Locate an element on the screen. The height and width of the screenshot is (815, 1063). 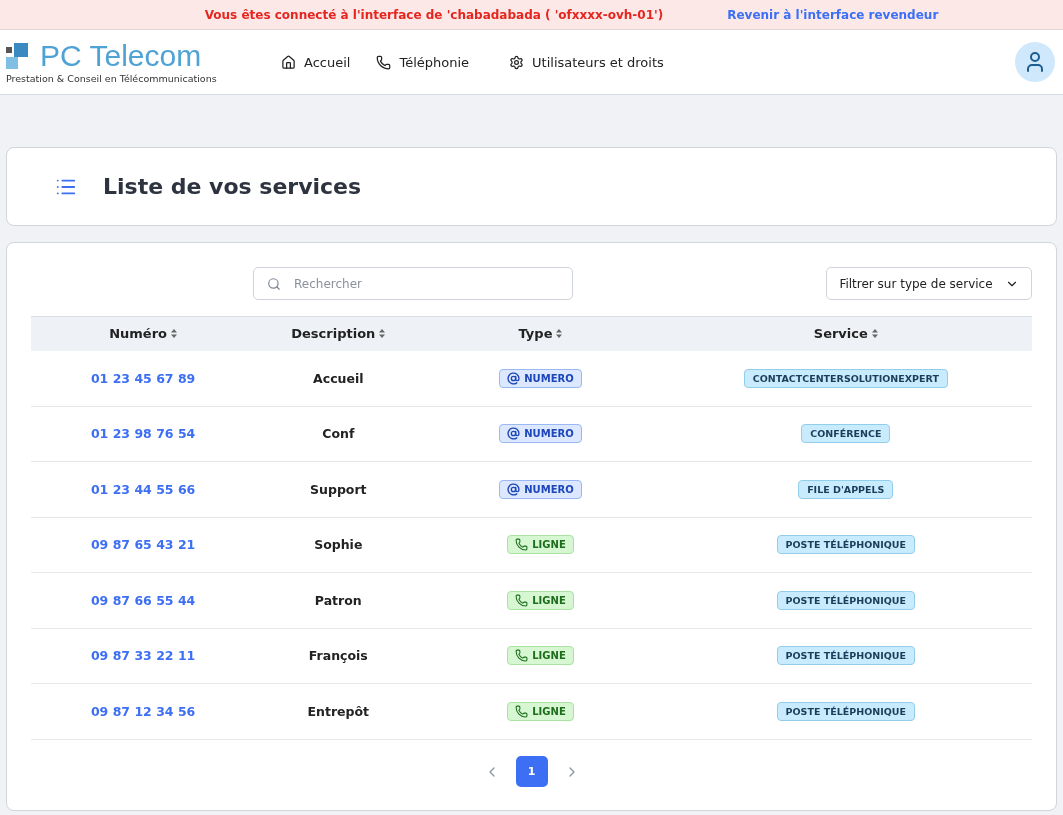
nav-link: Accueil is located at coordinates (327, 62).